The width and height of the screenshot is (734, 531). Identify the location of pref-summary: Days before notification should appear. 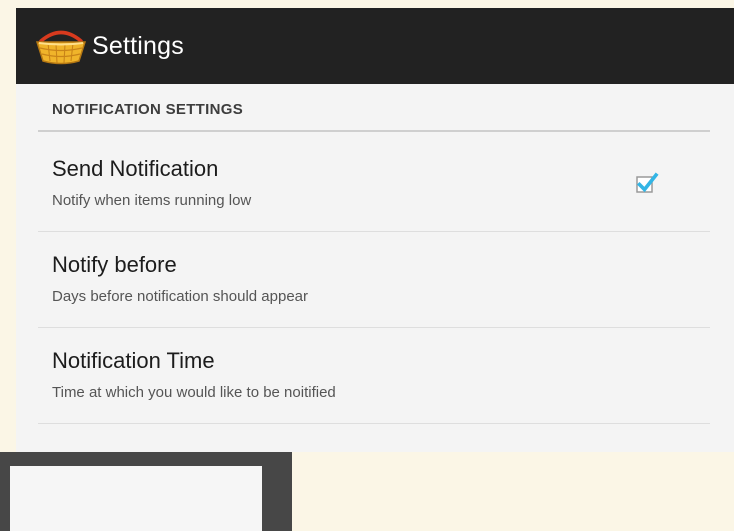
(180, 296).